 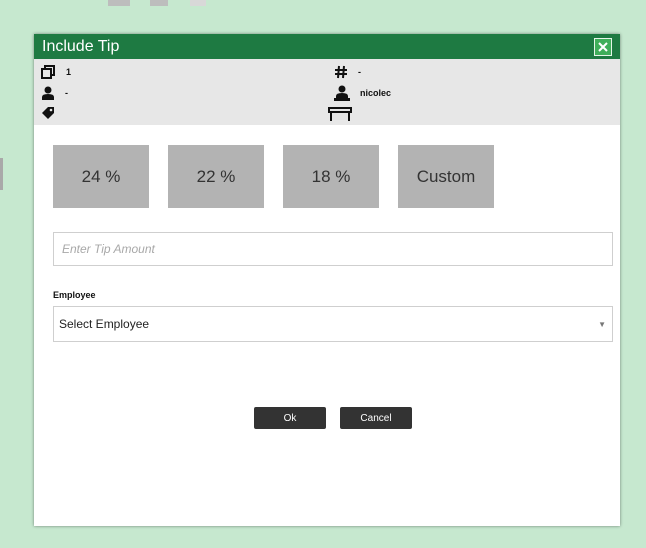 I want to click on copy-icon, so click(x=48, y=72).